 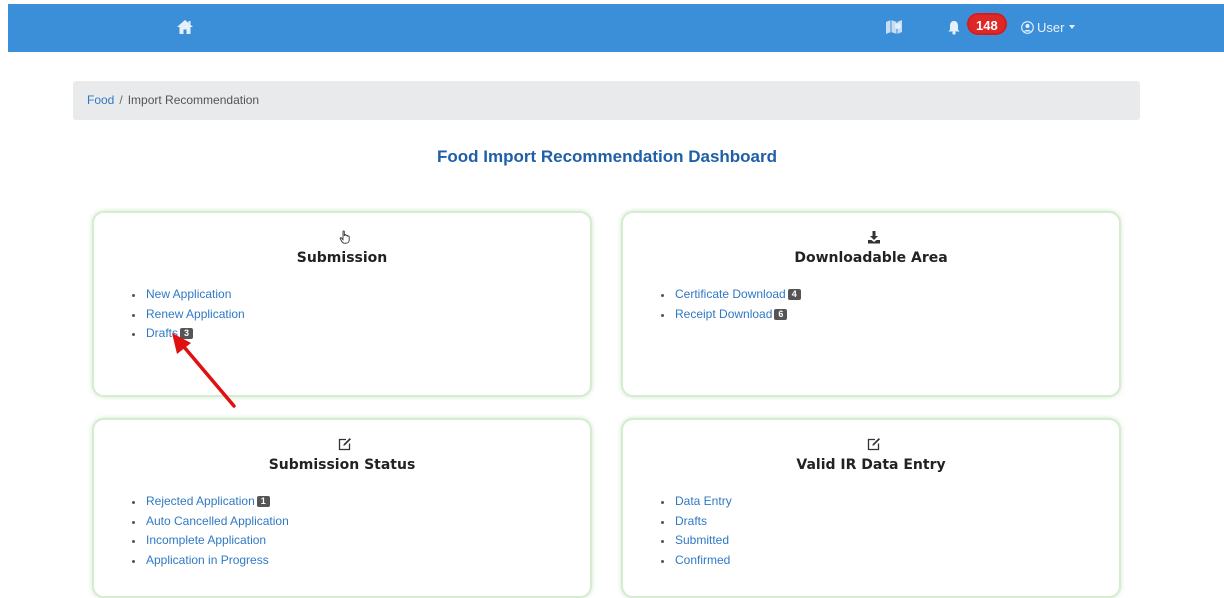 I want to click on caret-down-icon, so click(x=1072, y=27).